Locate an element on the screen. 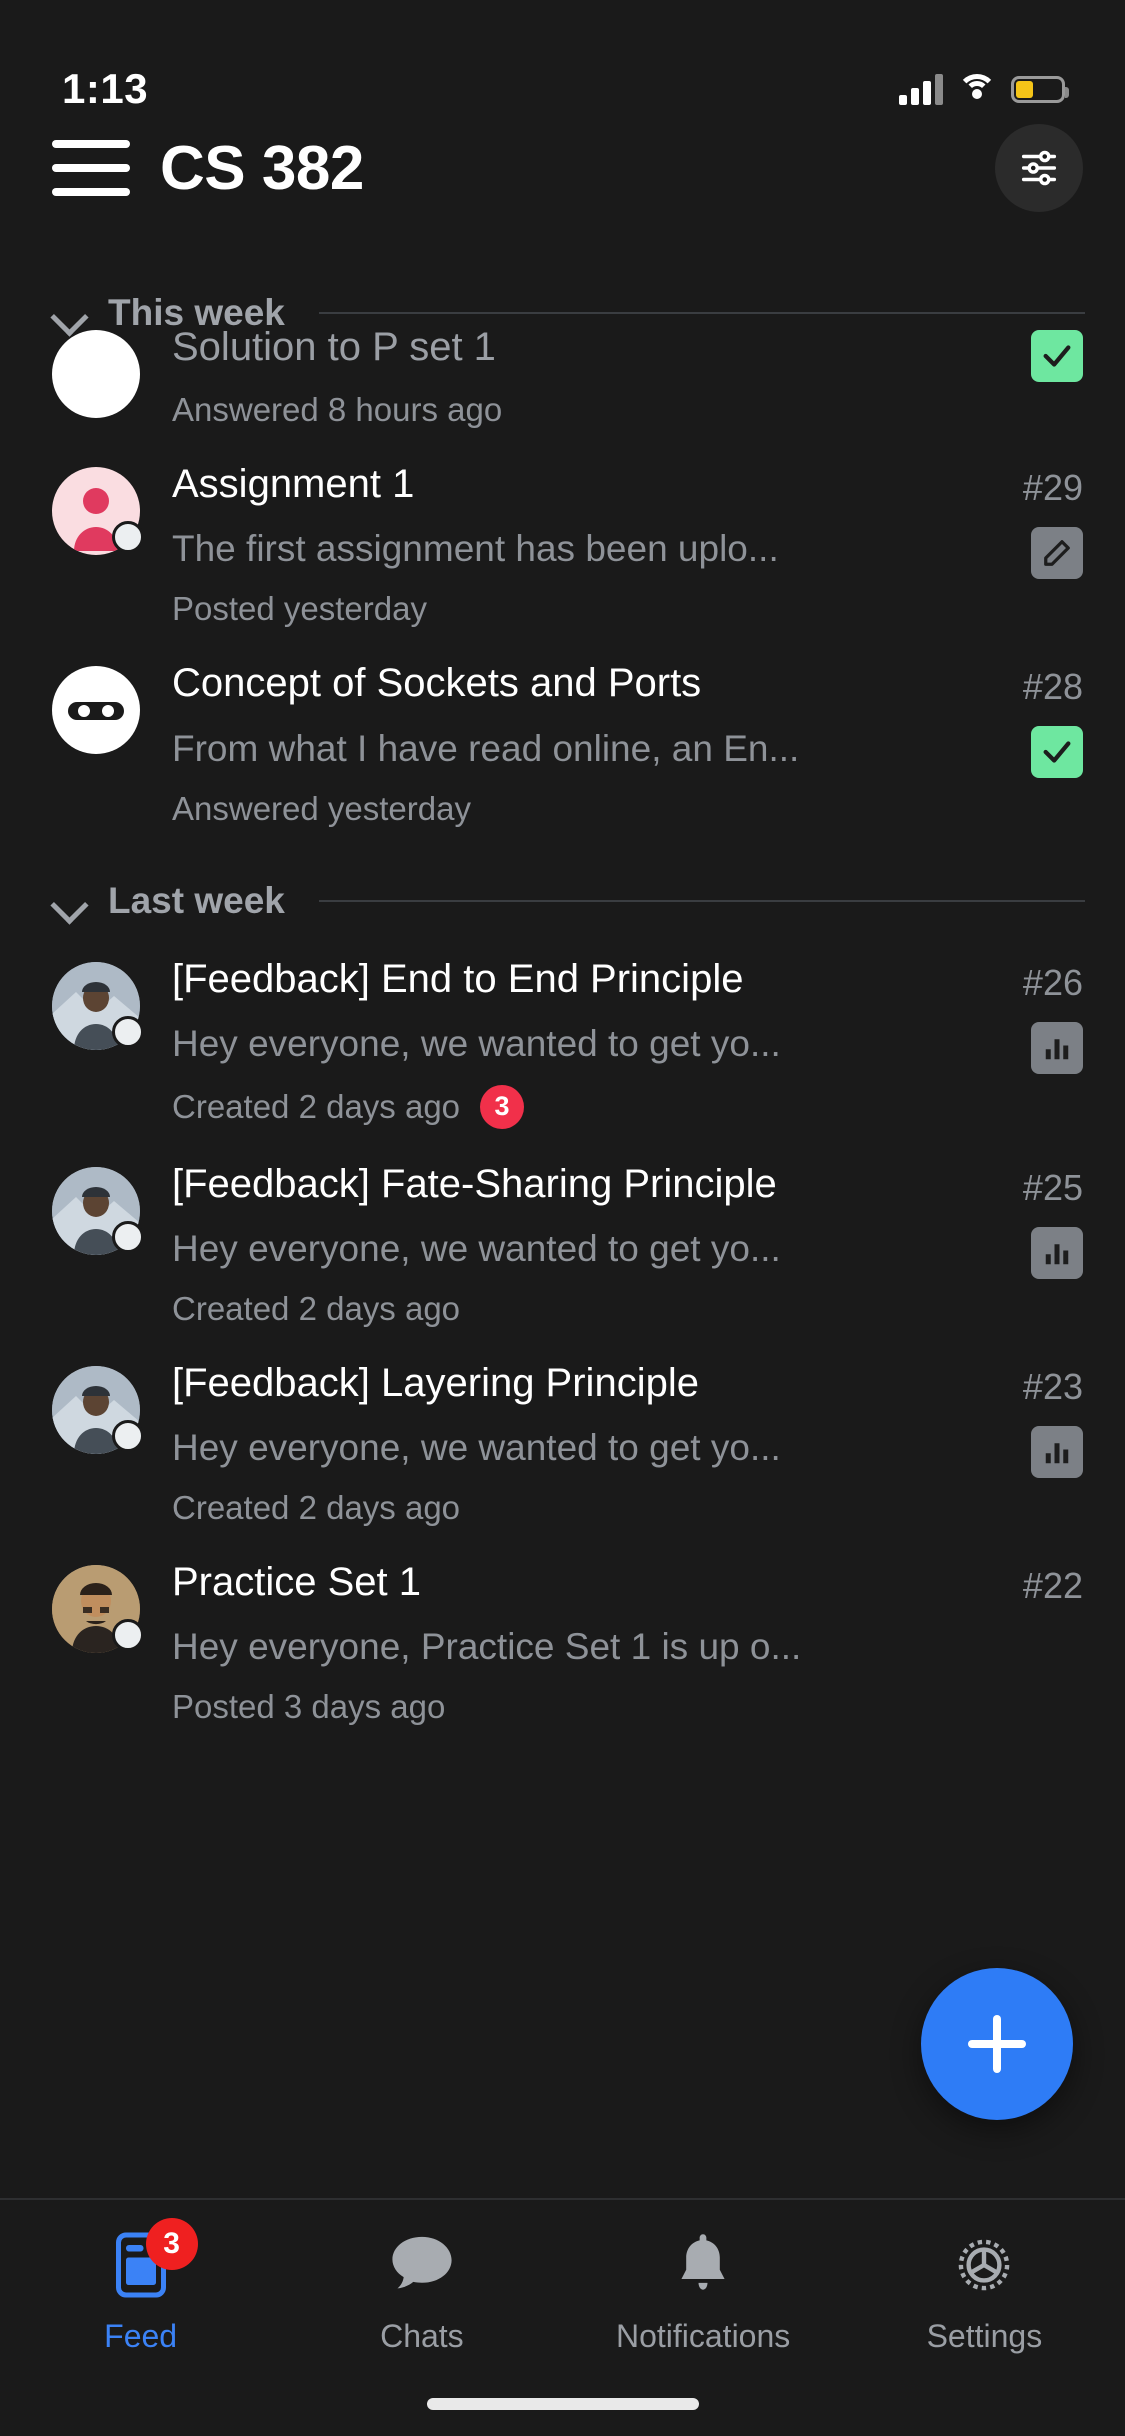  tab-feed: 3 Feed is located at coordinates (140, 2318).